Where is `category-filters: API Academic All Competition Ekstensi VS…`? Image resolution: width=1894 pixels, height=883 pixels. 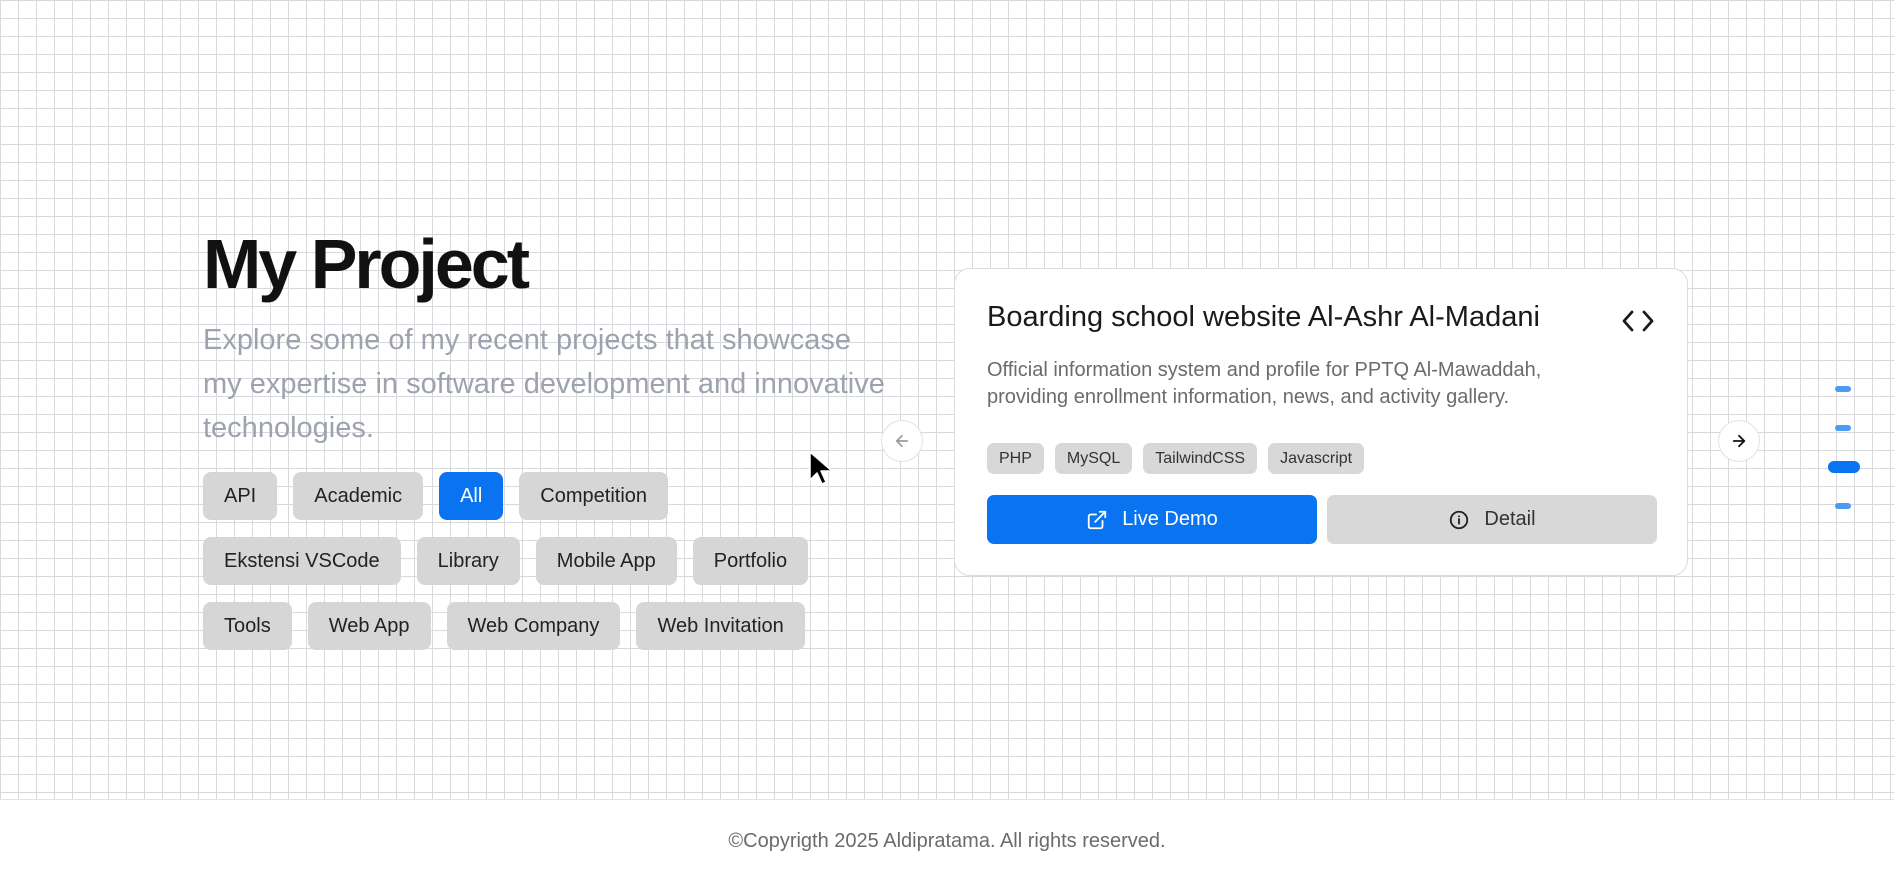 category-filters: API Academic All Competition Ekstensi VS… is located at coordinates (528, 569).